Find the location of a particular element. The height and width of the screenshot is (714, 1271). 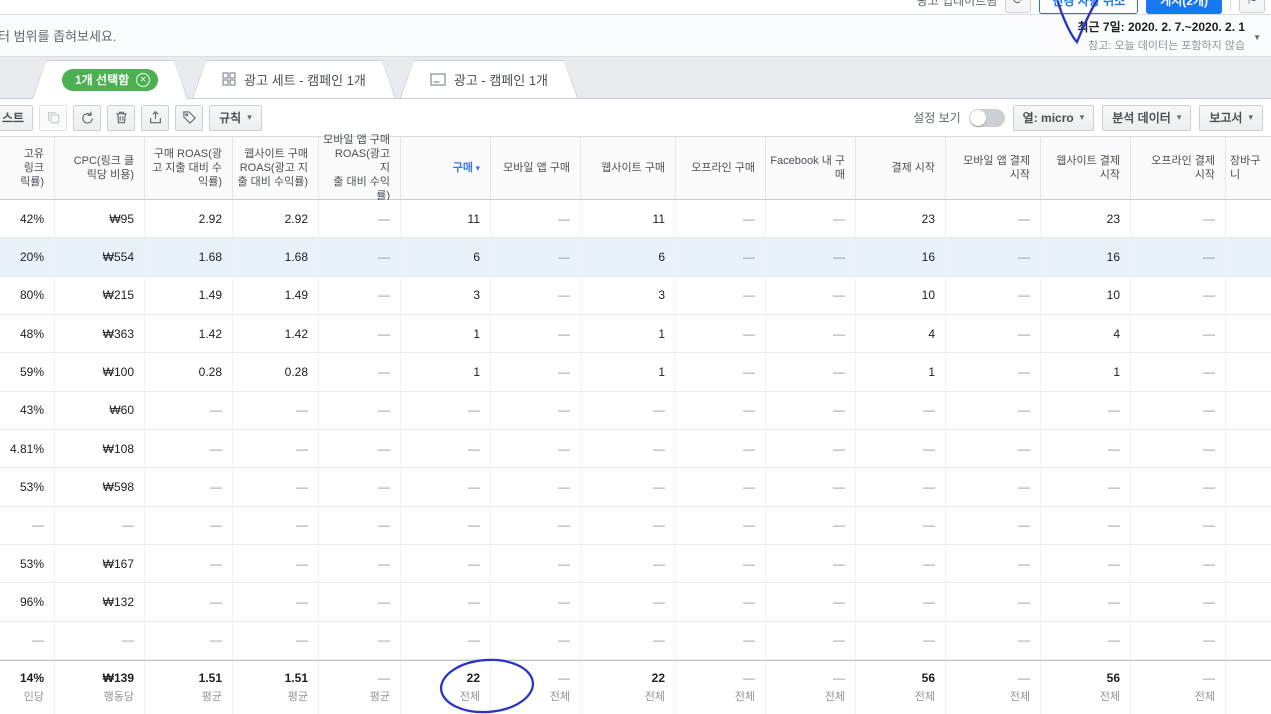

flag-icon-button: ⚑ is located at coordinates (1252, 6).